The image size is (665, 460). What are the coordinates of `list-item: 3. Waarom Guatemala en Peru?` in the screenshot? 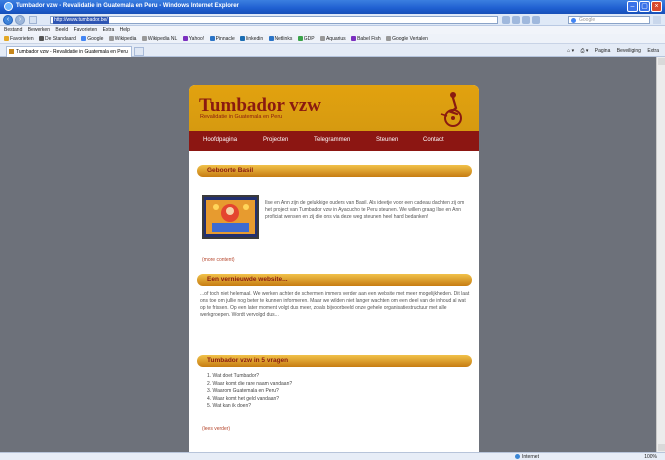 It's located at (249, 392).